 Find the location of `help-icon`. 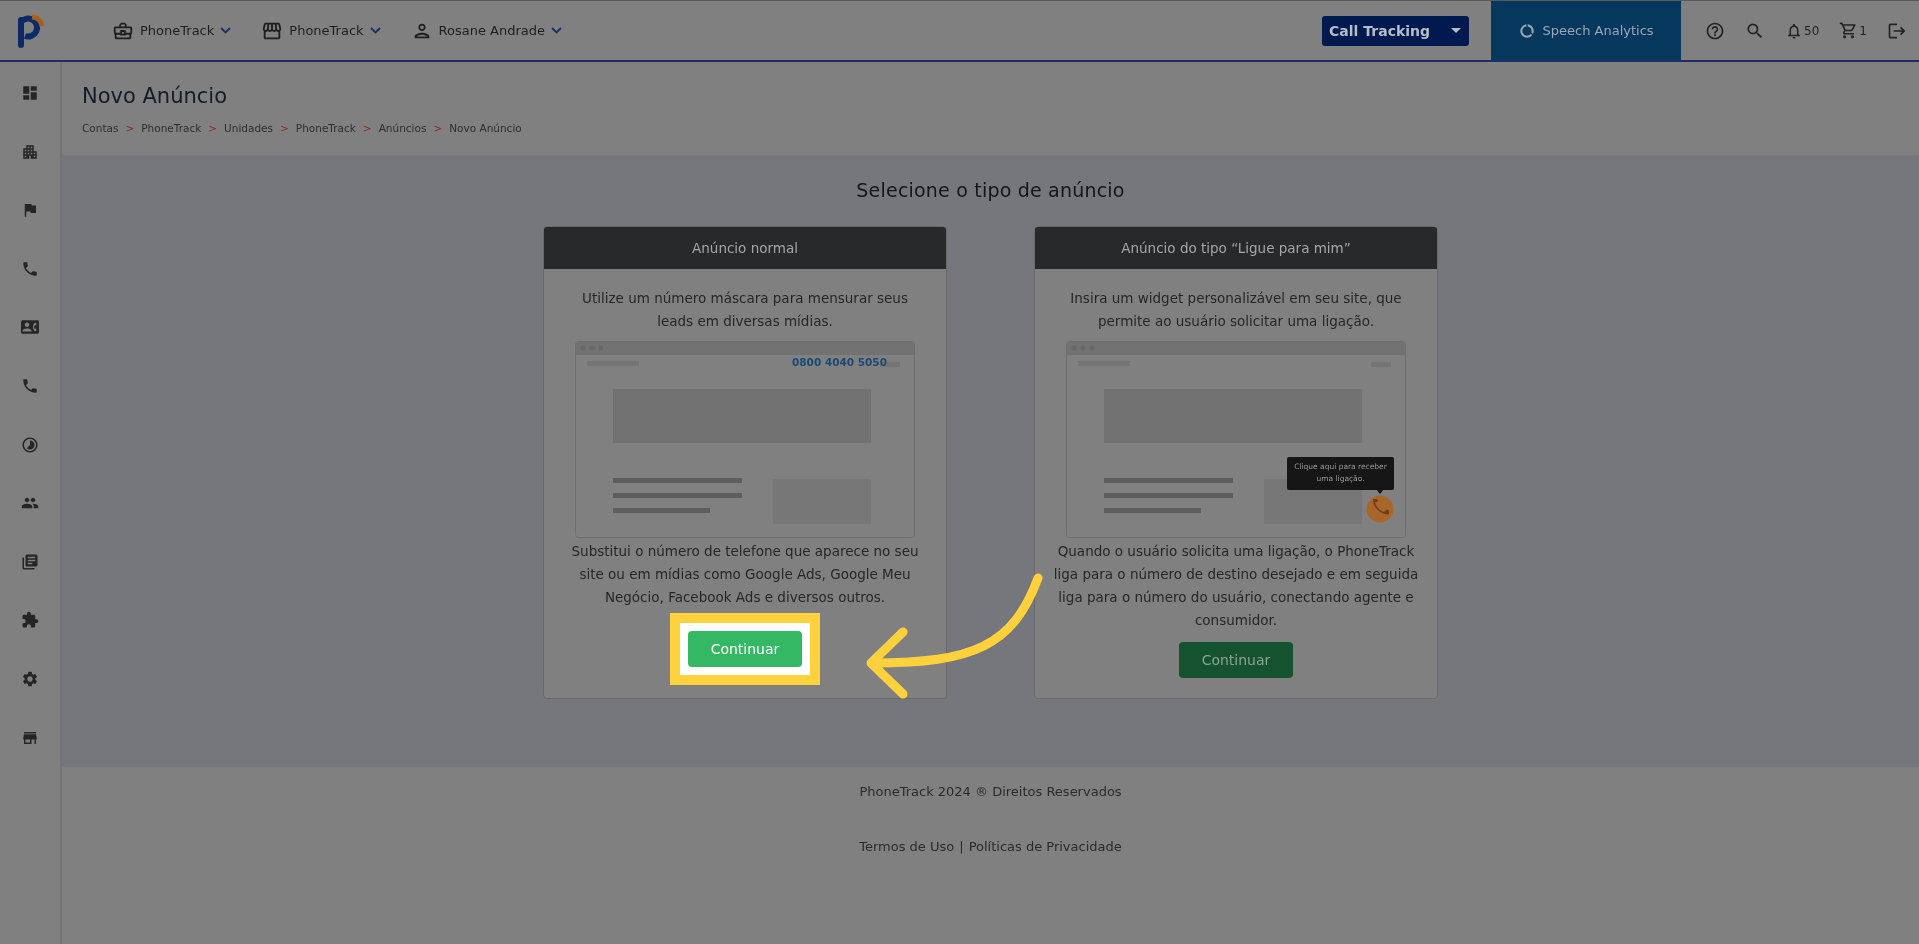

help-icon is located at coordinates (1715, 30).